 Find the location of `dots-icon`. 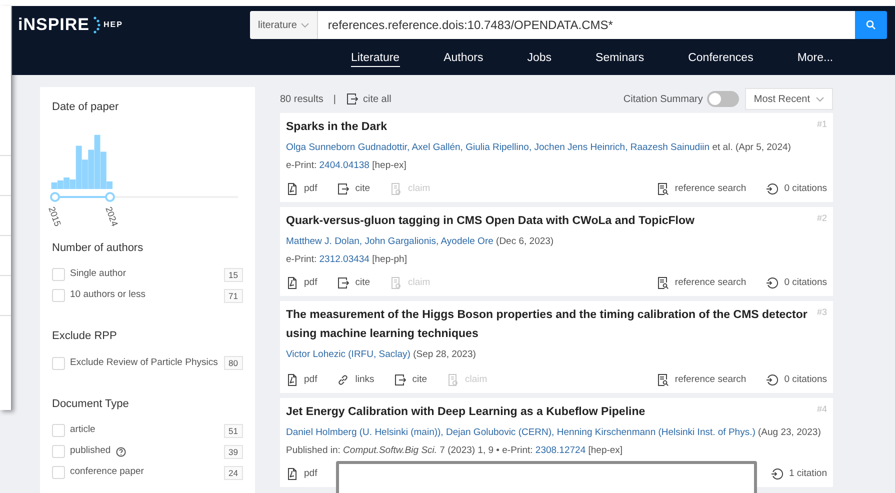

dots-icon is located at coordinates (96, 25).